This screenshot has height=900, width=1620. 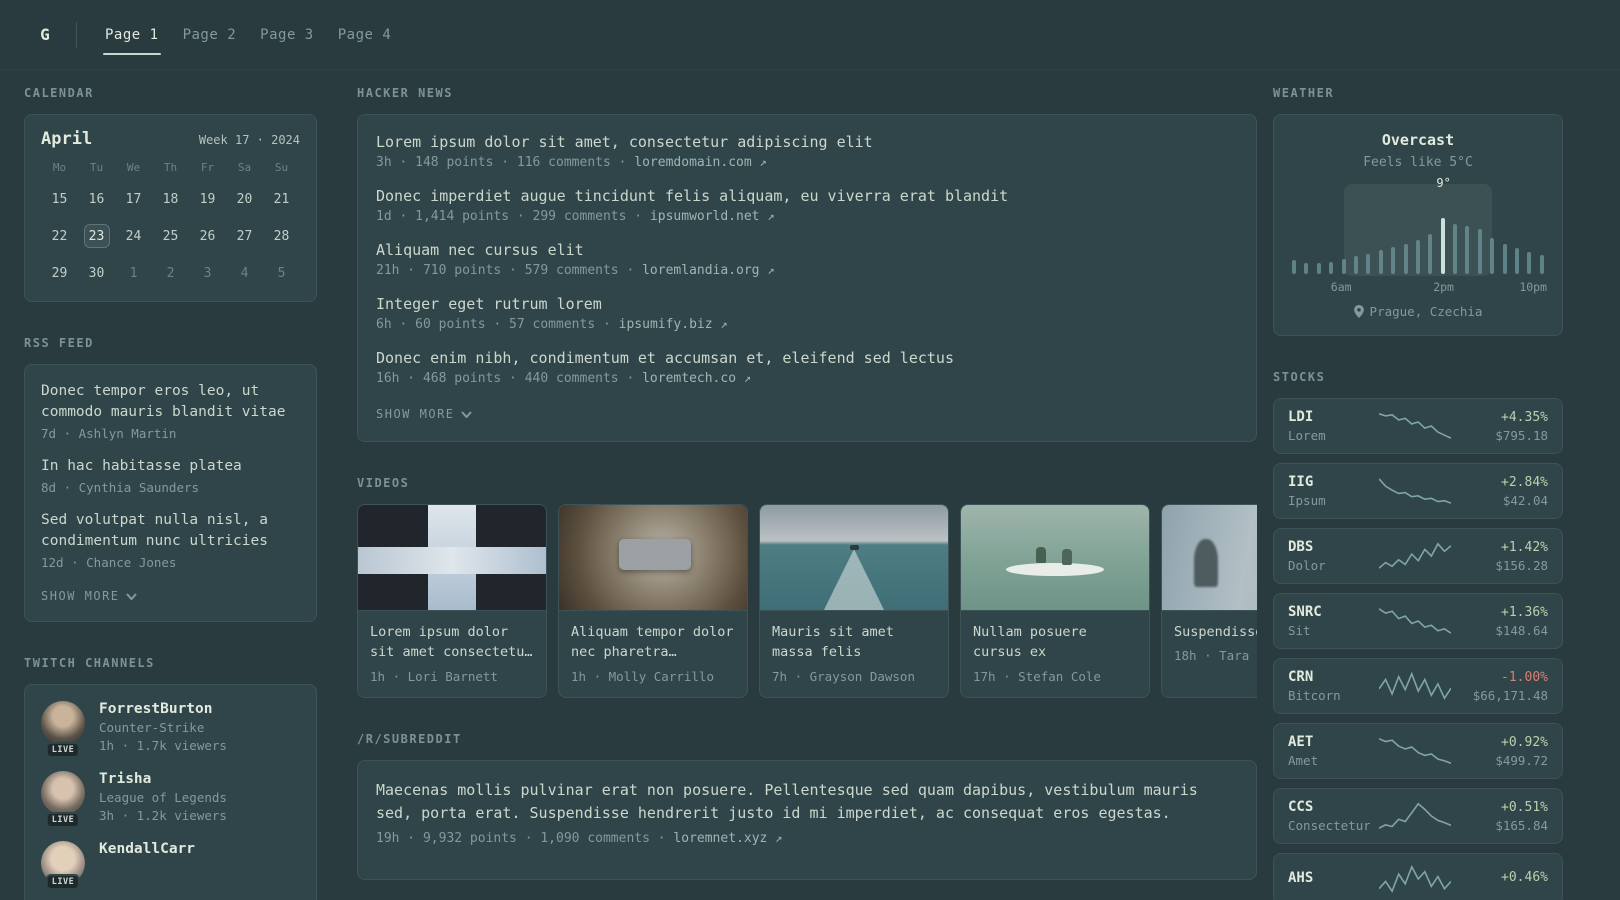 What do you see at coordinates (720, 838) in the screenshot?
I see `reddit-post-domain: loremnet.xyz` at bounding box center [720, 838].